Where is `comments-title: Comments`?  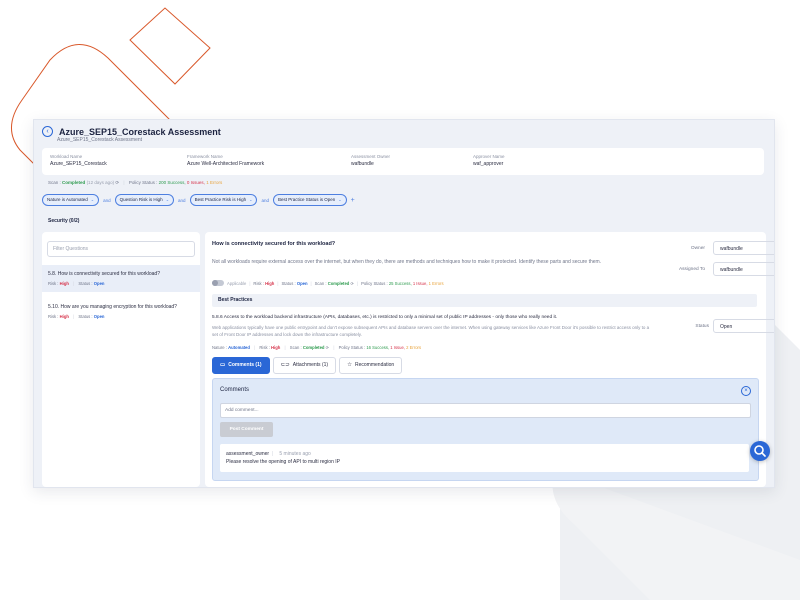
comments-title: Comments is located at coordinates (235, 390).